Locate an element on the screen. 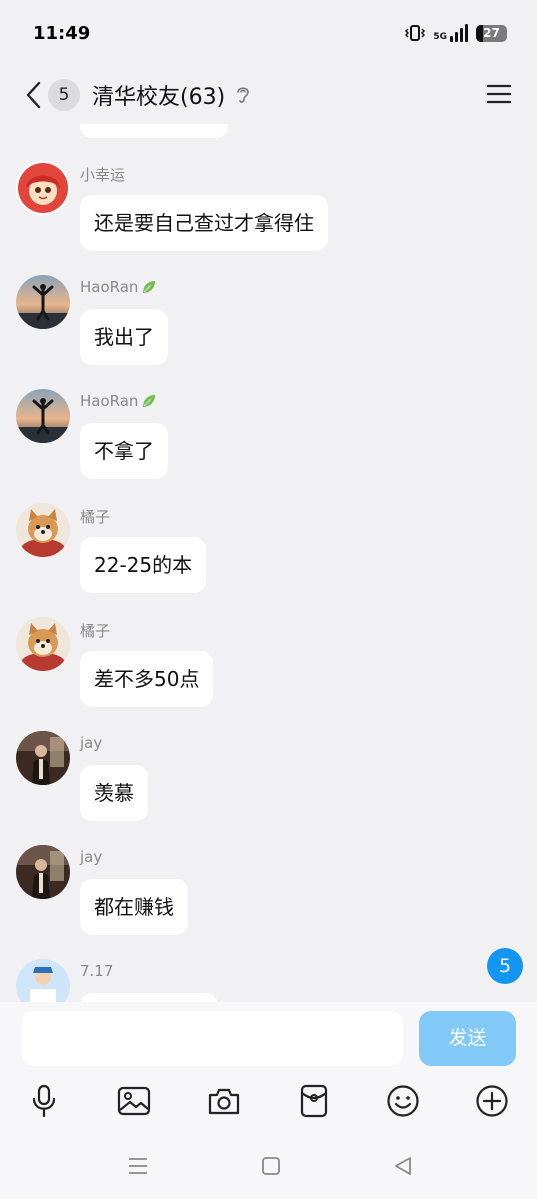 This screenshot has height=1199, width=537. message-bubble: 差不多50点 is located at coordinates (147, 679).